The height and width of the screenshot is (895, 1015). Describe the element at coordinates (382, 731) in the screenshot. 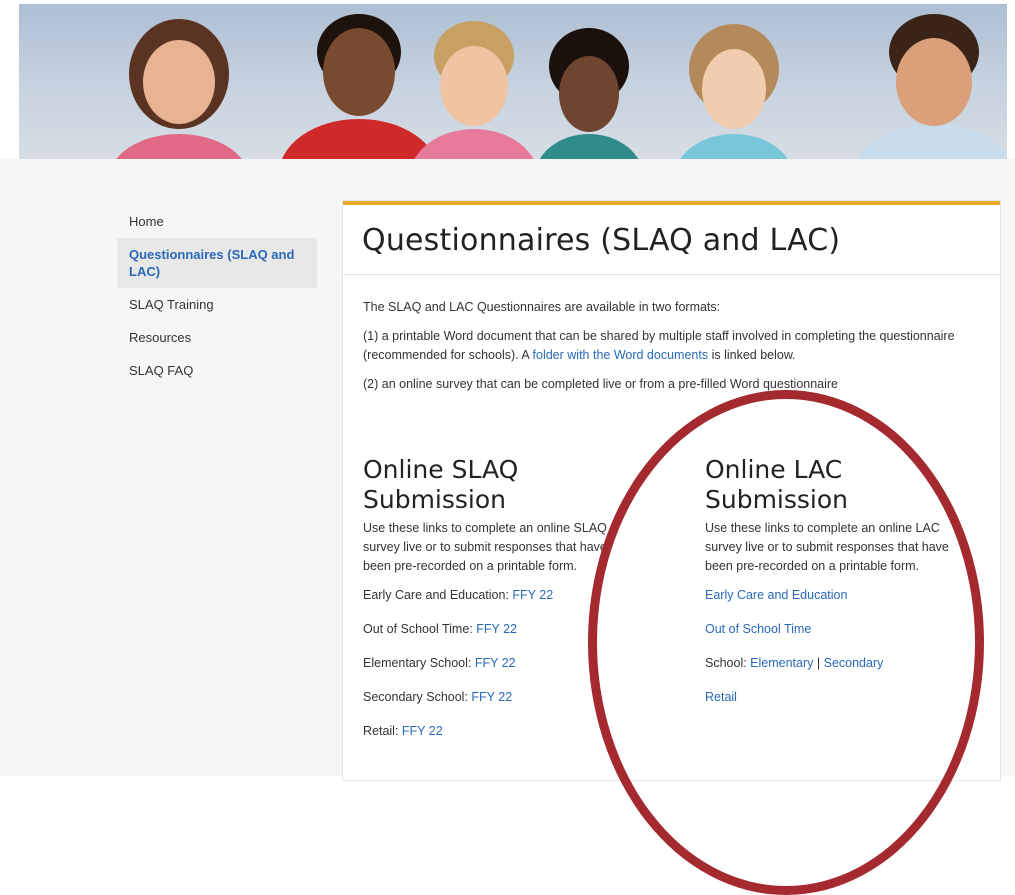

I see `slaq-label: Retail:` at that location.